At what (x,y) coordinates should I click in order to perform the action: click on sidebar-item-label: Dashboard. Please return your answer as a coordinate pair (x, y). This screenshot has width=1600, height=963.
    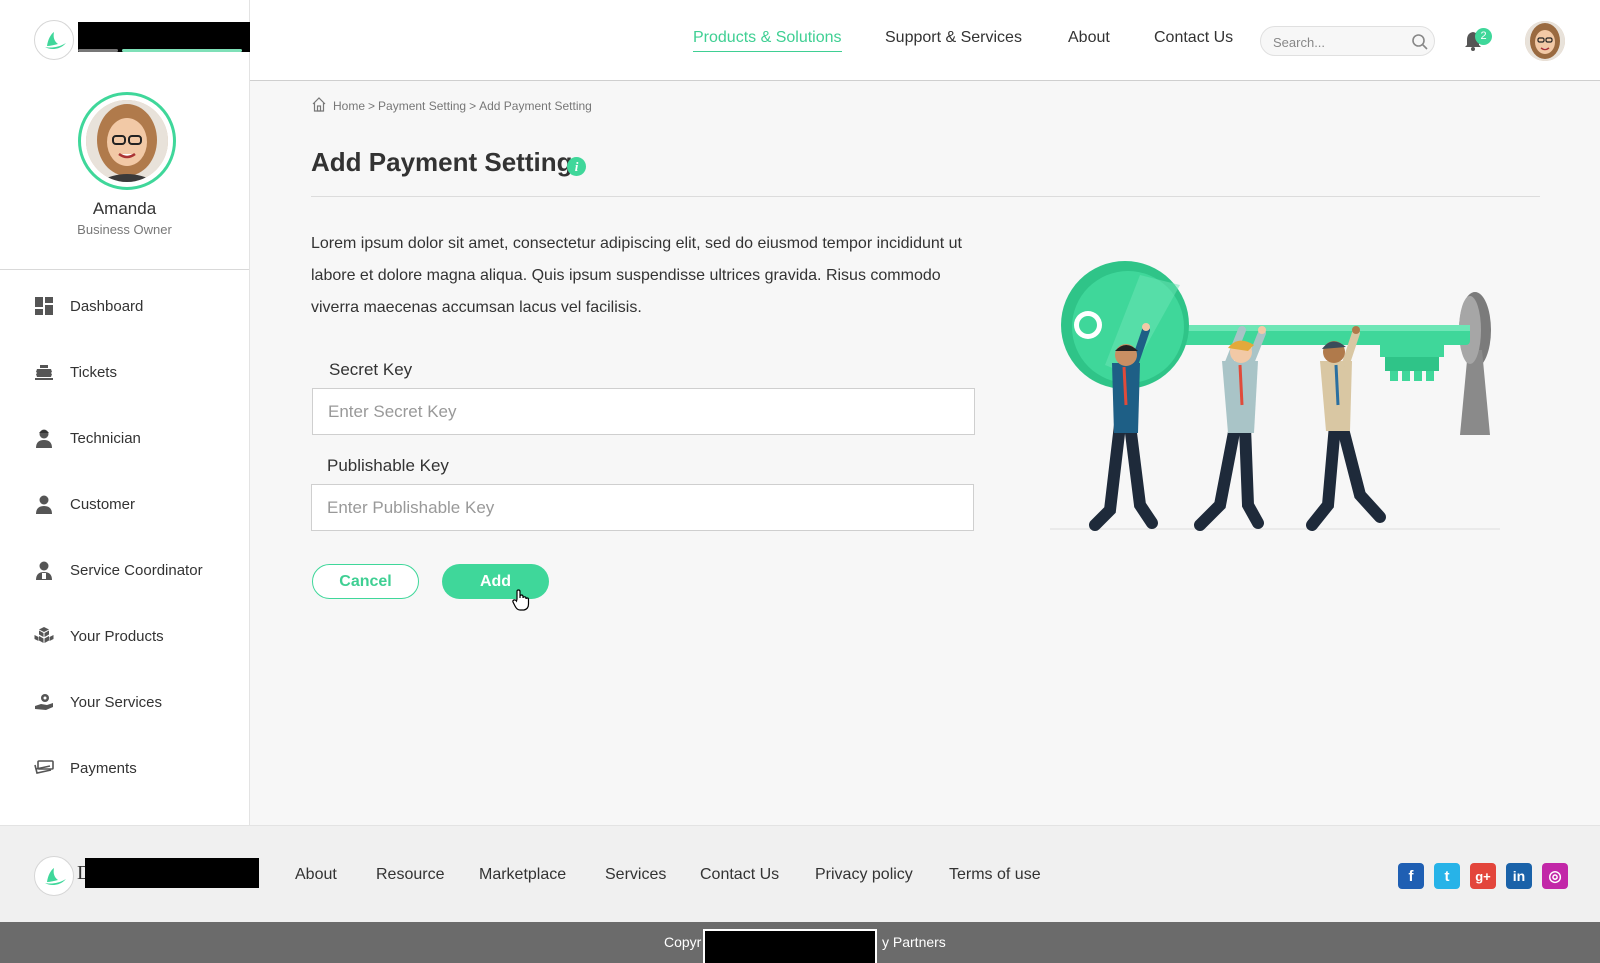
    Looking at the image, I should click on (107, 306).